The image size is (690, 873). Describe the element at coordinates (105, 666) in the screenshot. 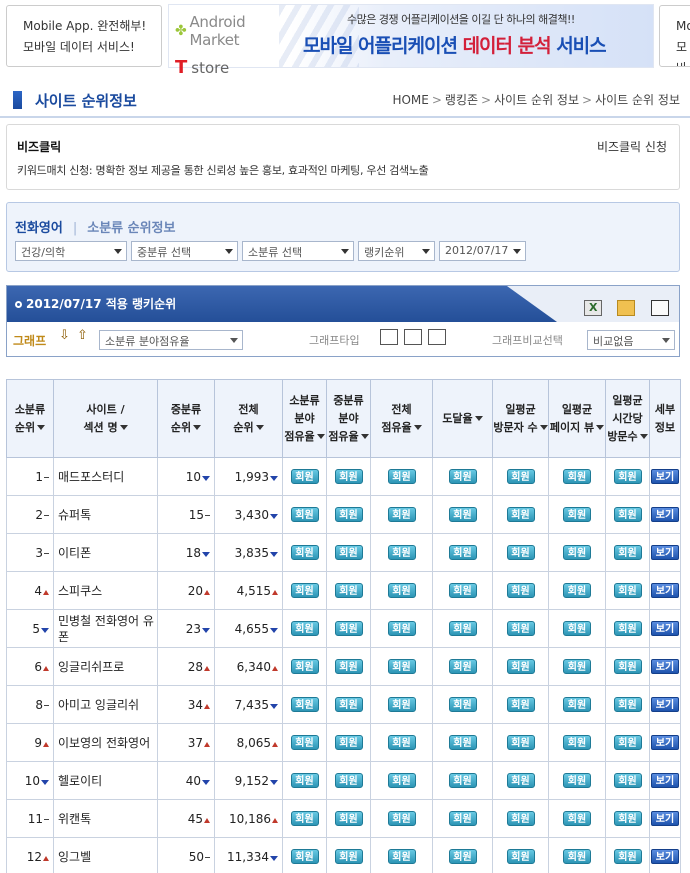

I see `site-name-cell: 잉글리쉬프로` at that location.